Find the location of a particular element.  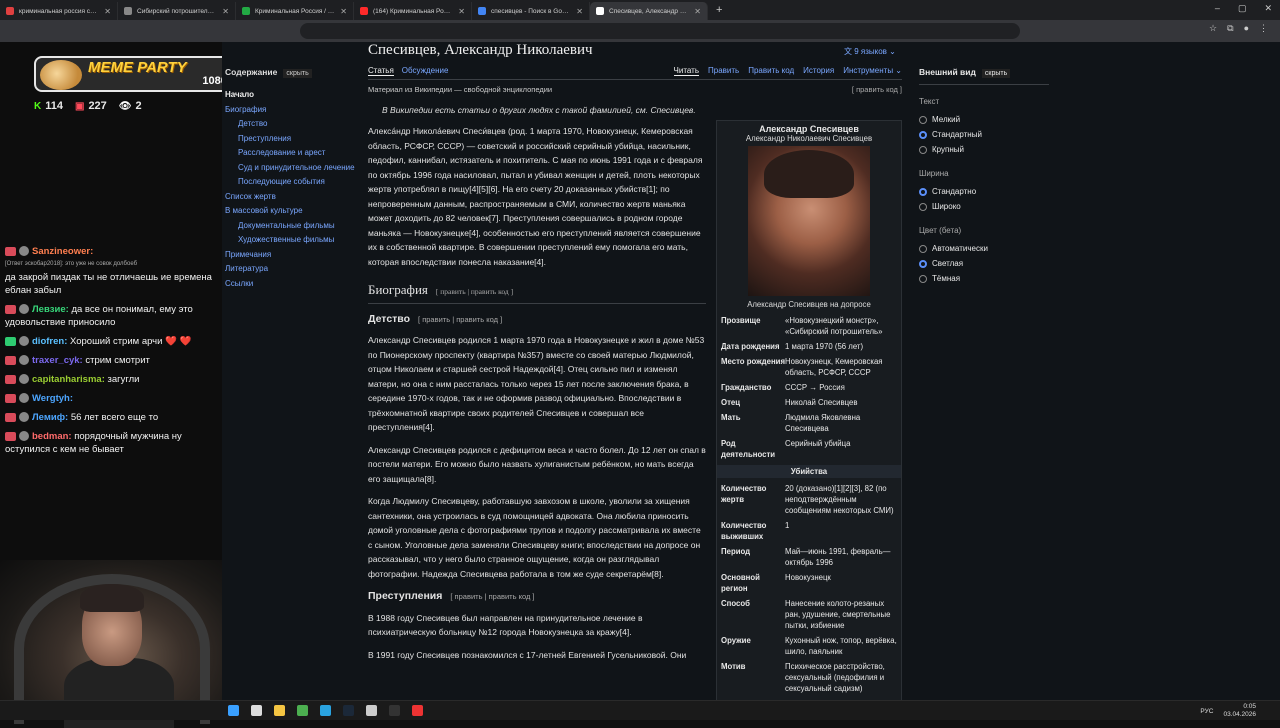

browser-tab: спесивцев - Поиск в Google ✕ is located at coordinates (531, 11).